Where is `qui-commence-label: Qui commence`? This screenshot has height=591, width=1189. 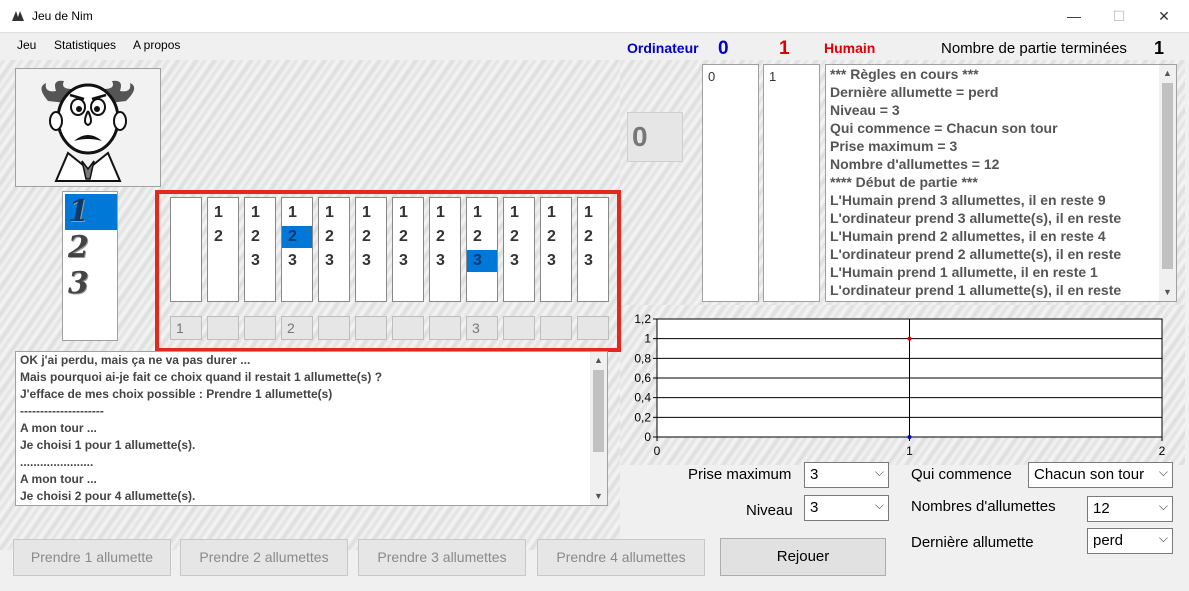
qui-commence-label: Qui commence is located at coordinates (961, 474).